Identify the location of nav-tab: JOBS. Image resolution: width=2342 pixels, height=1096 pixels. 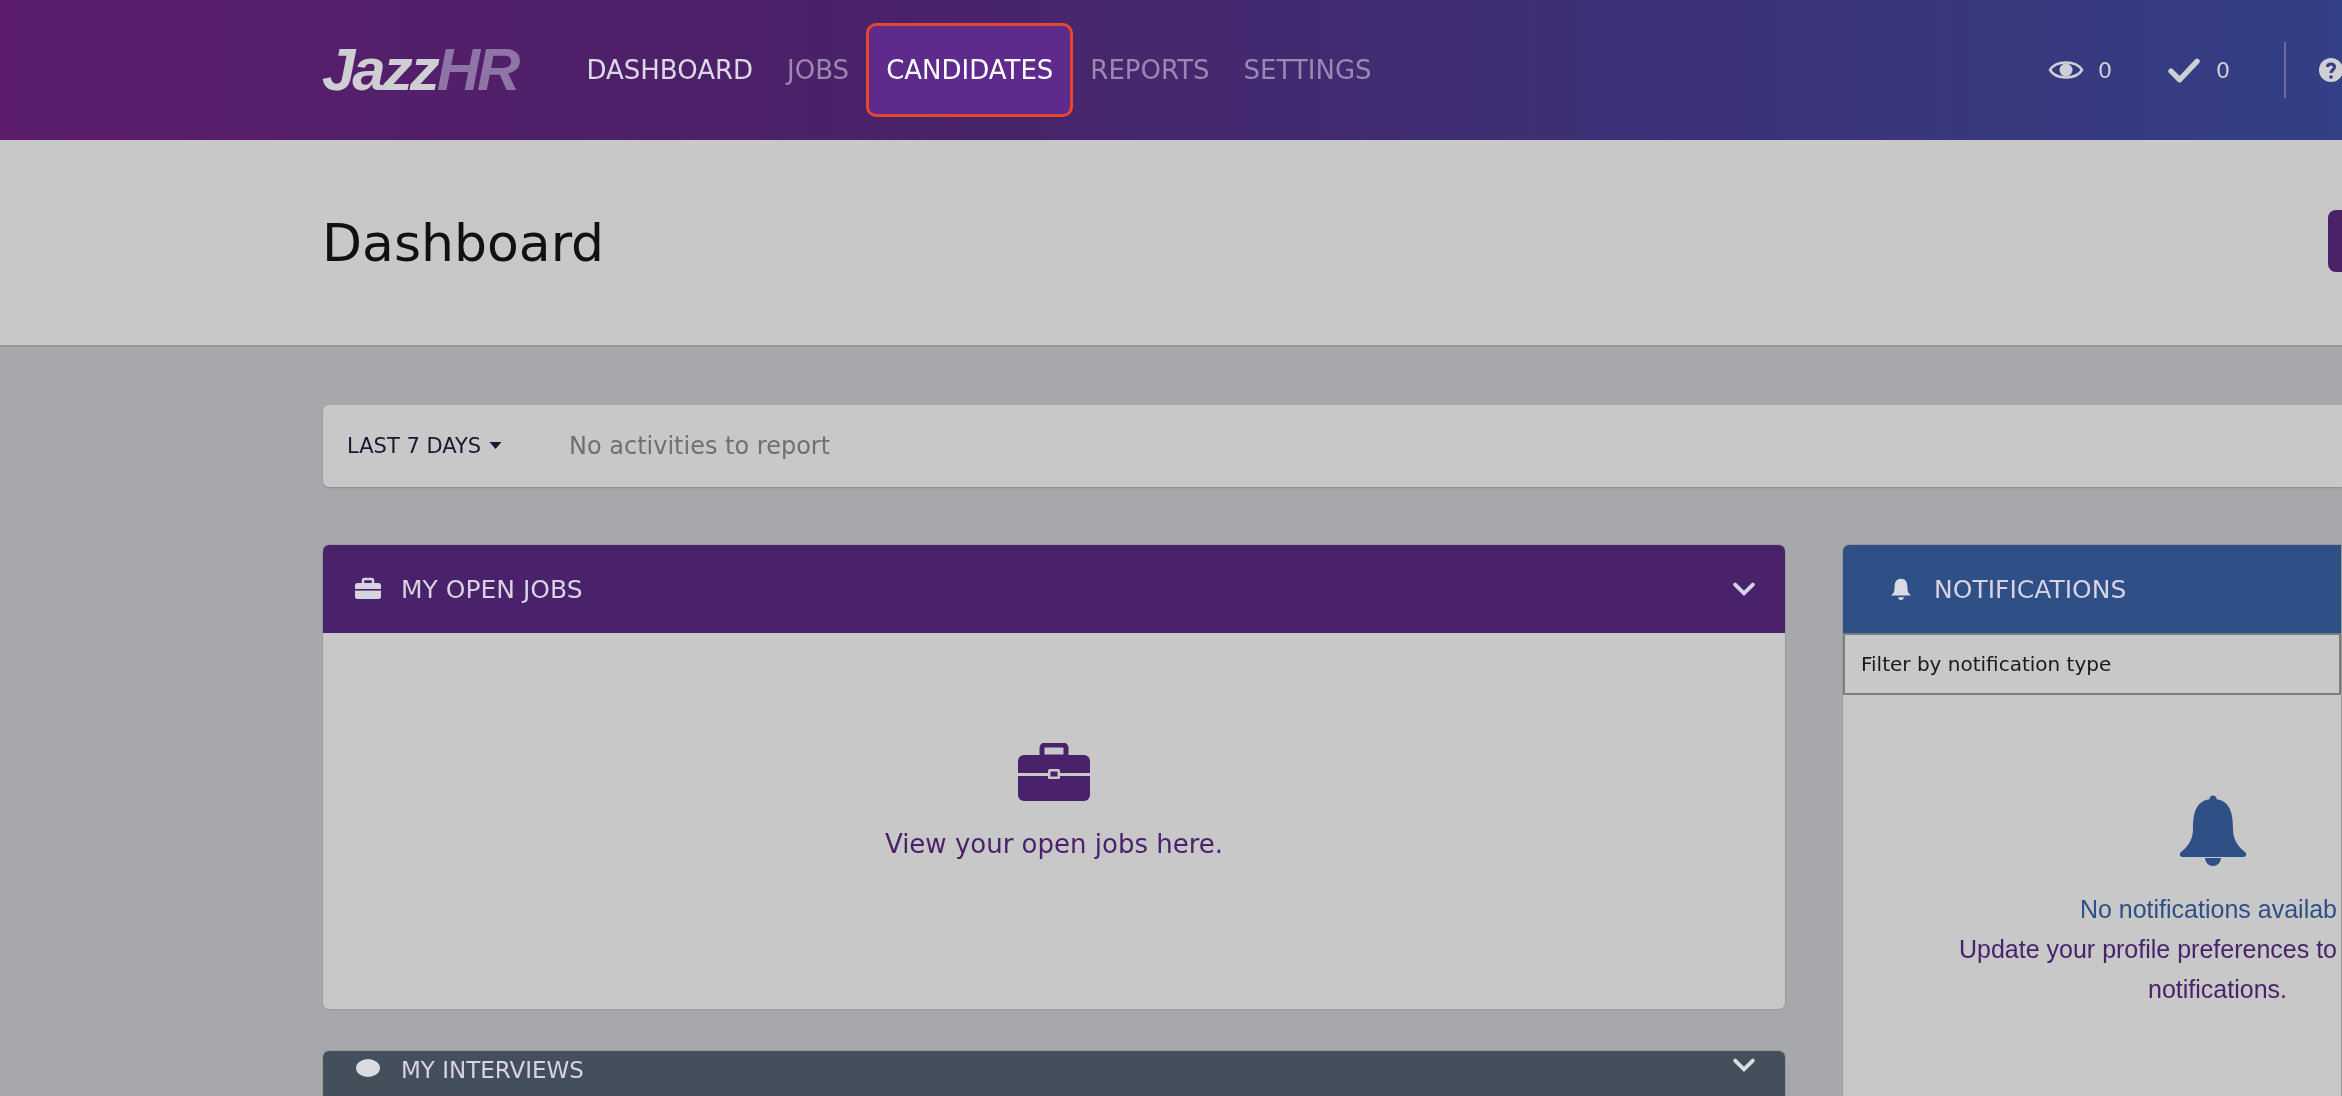
(818, 70).